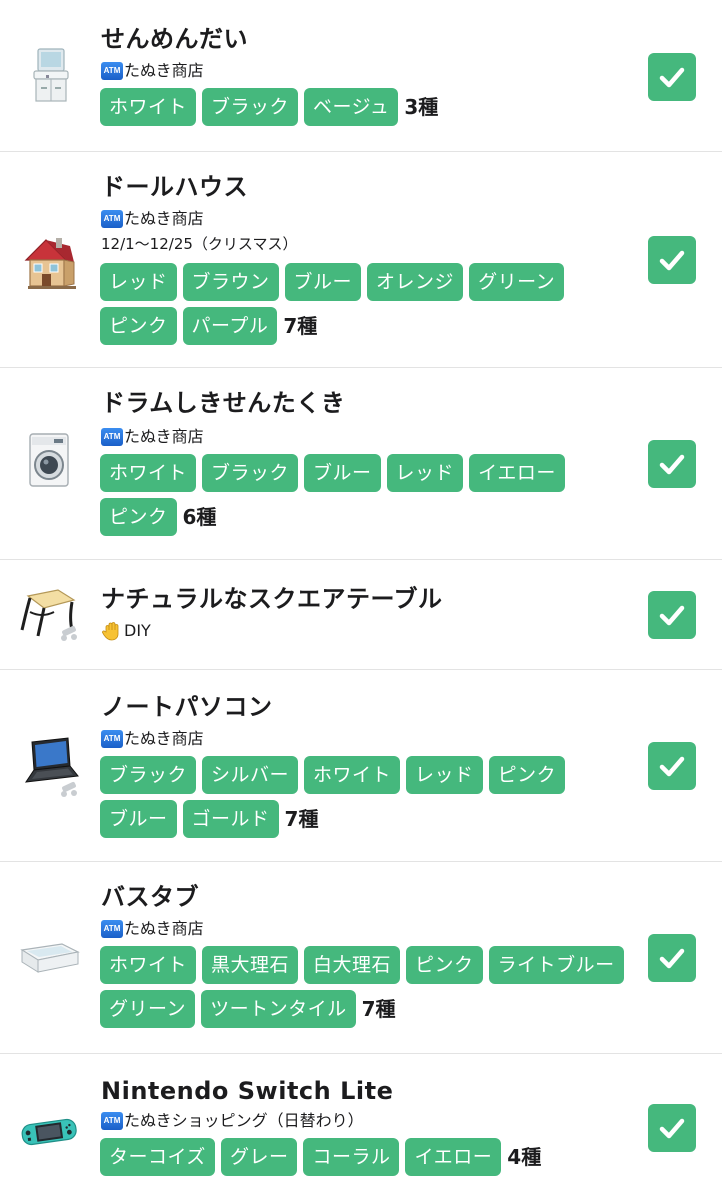 The image size is (722, 1200). I want to click on color-variants: ホワイト ブラック ブルー レッド イエロー ピンク 6種, so click(365, 495).